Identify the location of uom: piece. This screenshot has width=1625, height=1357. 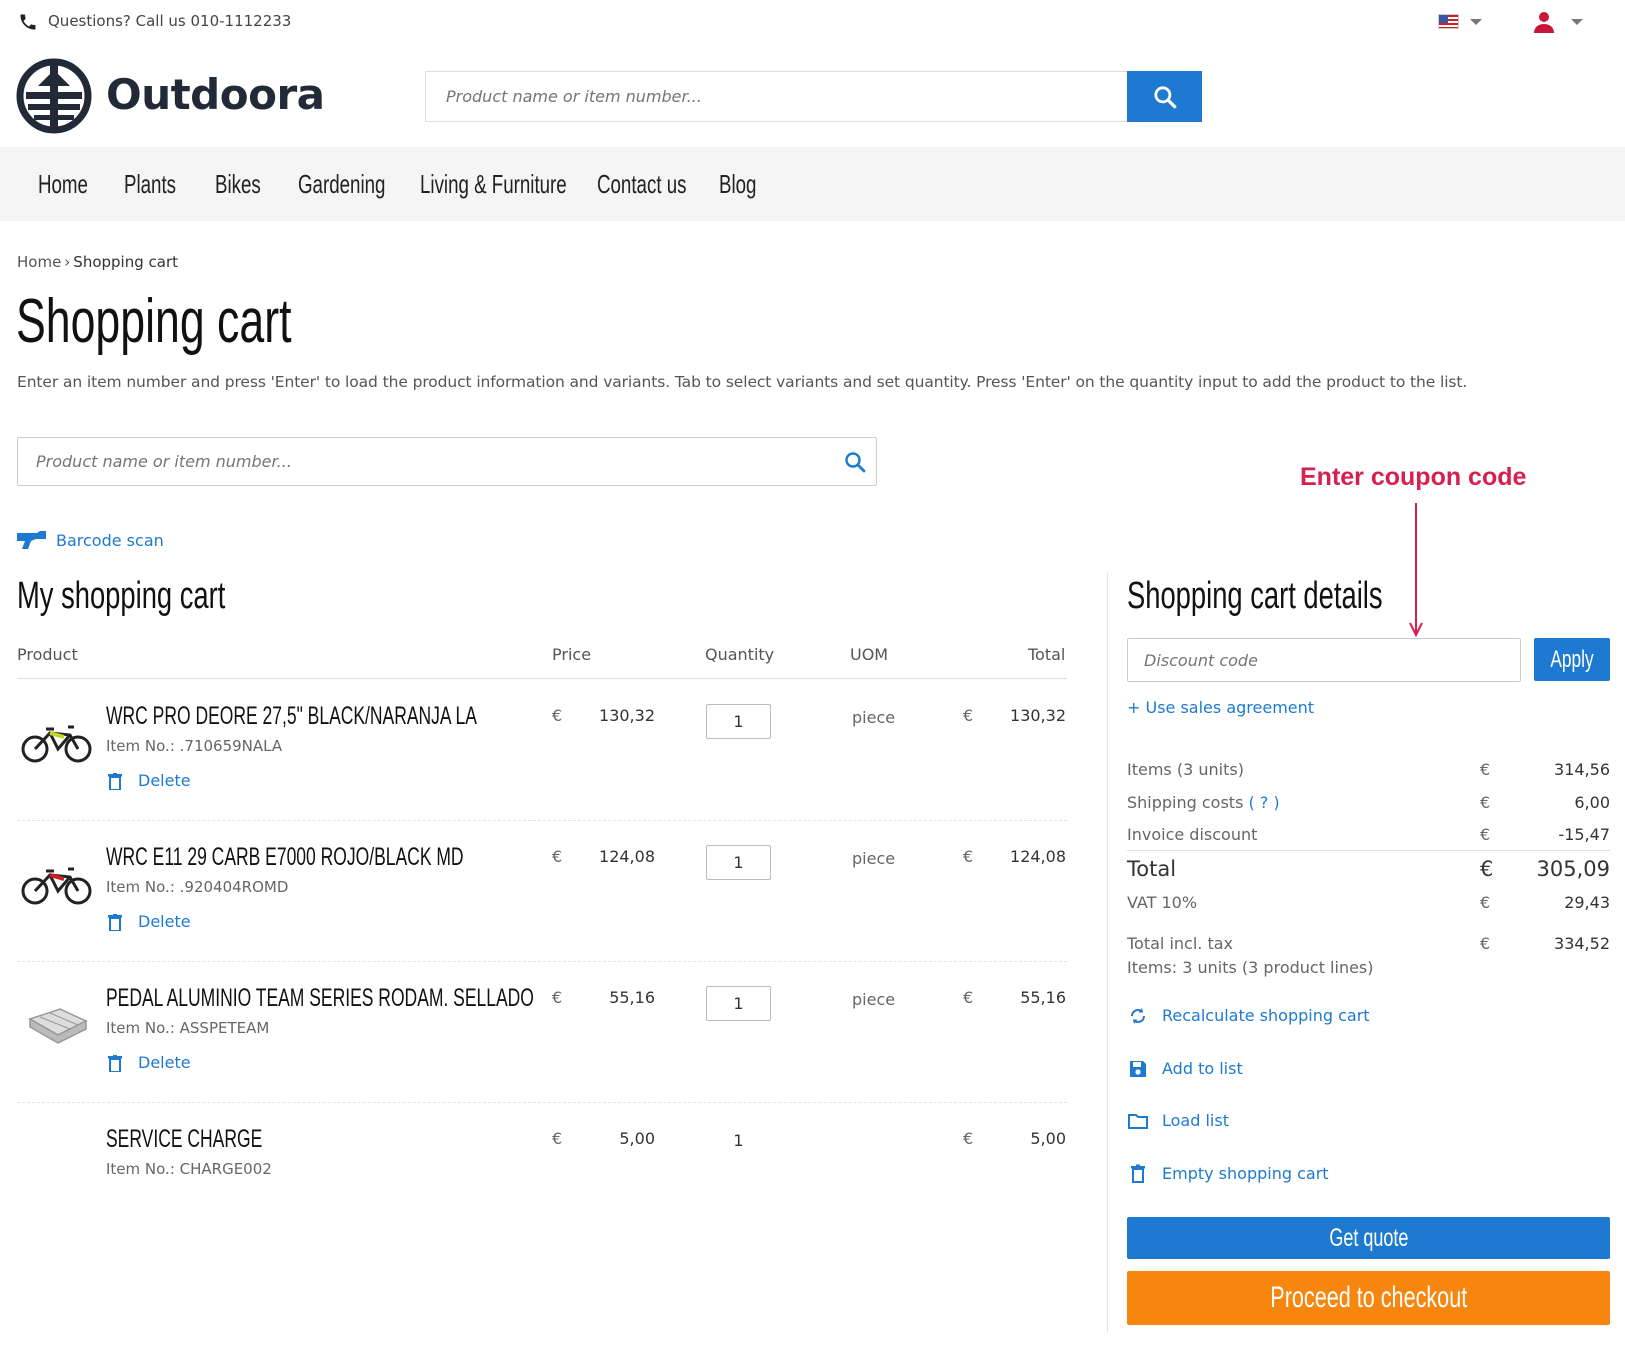
(874, 858).